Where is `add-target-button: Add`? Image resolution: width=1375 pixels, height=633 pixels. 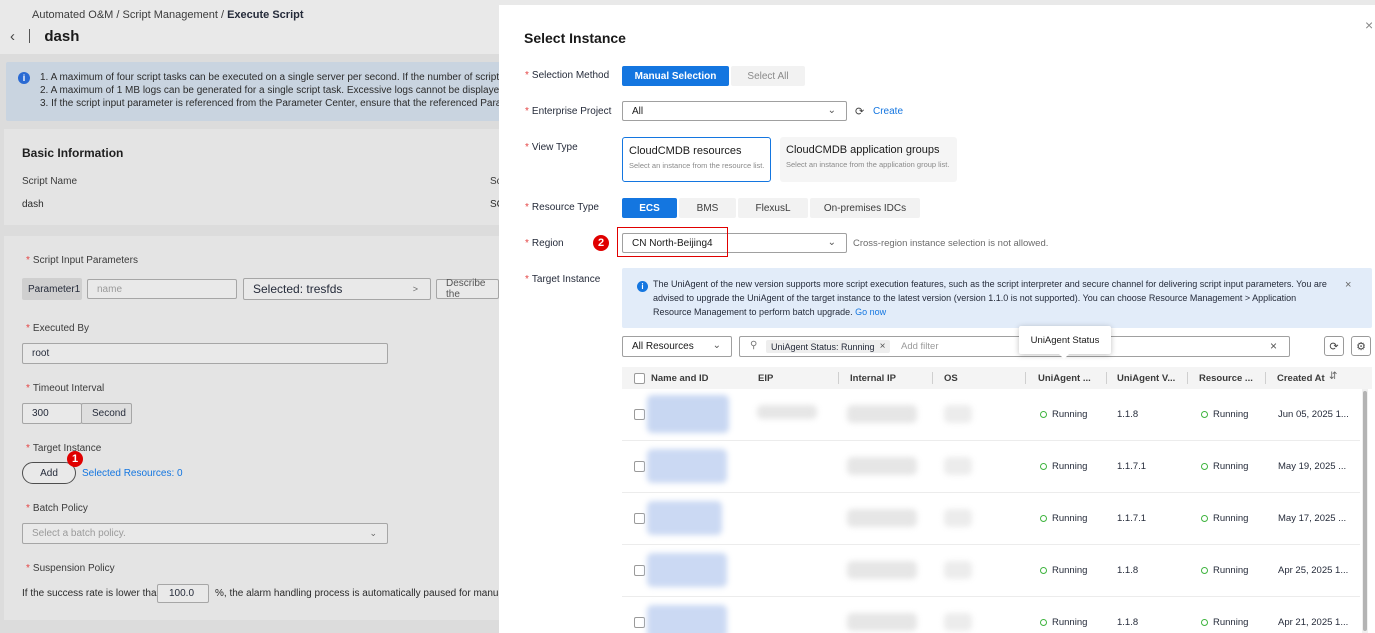 add-target-button: Add is located at coordinates (49, 473).